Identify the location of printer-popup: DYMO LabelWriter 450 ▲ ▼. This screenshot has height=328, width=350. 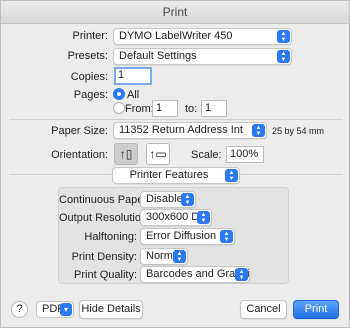
(202, 36).